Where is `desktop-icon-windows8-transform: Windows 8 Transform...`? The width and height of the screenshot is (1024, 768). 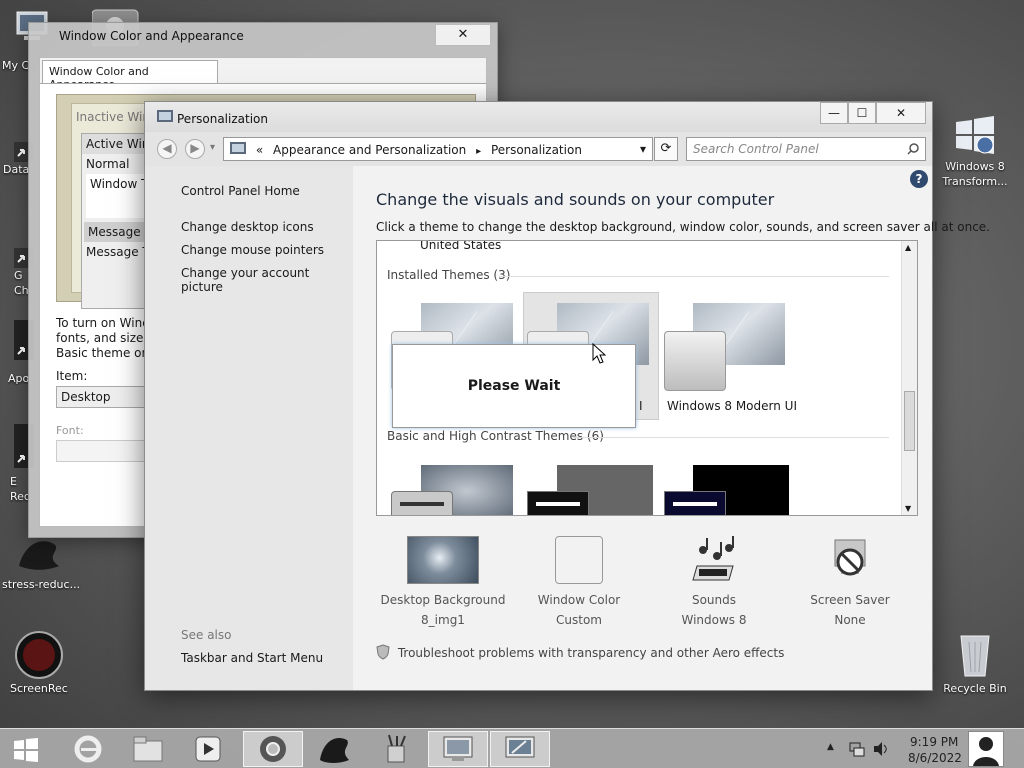 desktop-icon-windows8-transform: Windows 8 Transform... is located at coordinates (975, 151).